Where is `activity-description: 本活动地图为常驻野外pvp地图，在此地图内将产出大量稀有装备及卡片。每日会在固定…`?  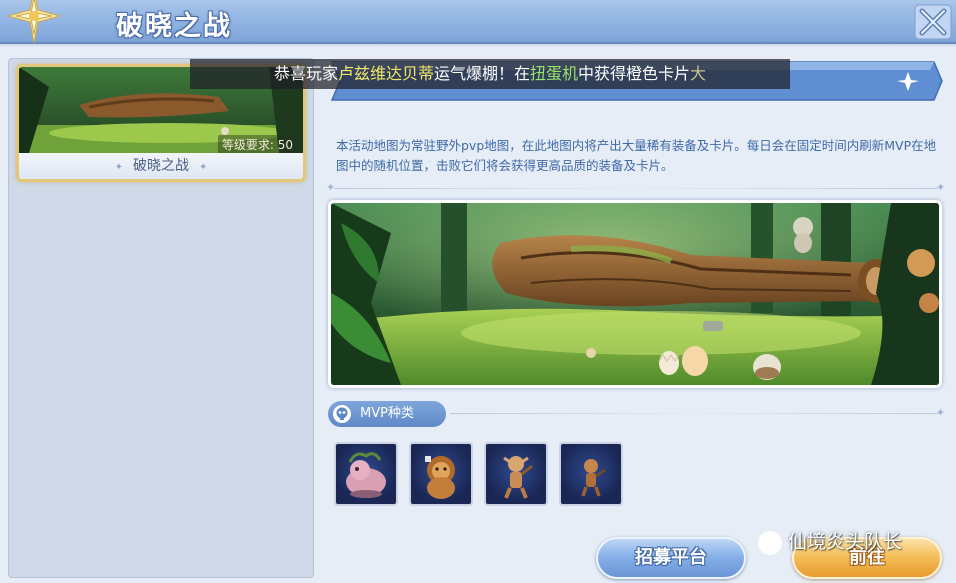
activity-description: 本活动地图为常驻野外pvp地图，在此地图内将产出大量稀有装备及卡片。每日会在固定… is located at coordinates (636, 155).